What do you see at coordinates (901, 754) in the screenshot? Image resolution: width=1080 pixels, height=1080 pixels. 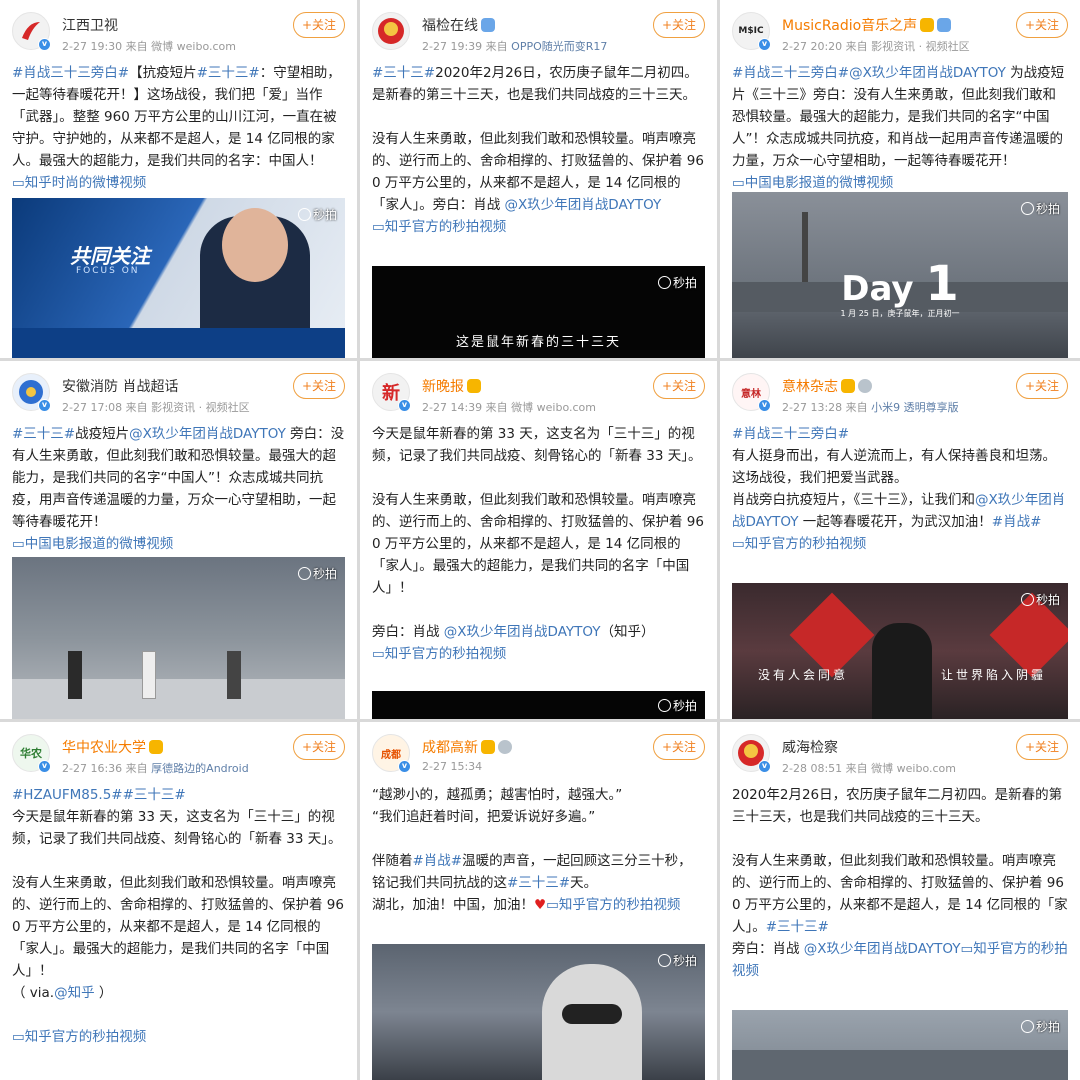 I see `post-header: v 威海检察 2-28 08:51 来自 微博 weibo.com +关注` at bounding box center [901, 754].